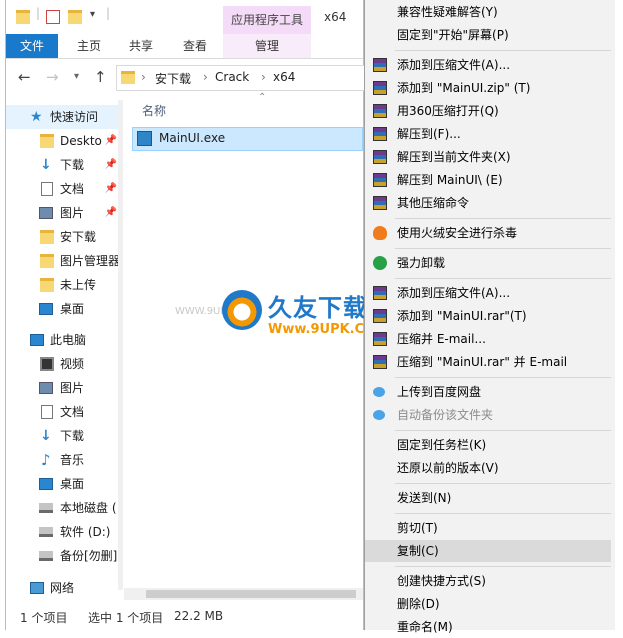 This screenshot has height=638, width=623. Describe the element at coordinates (64, 460) in the screenshot. I see `nav-item-music: ♪ 音乐` at that location.